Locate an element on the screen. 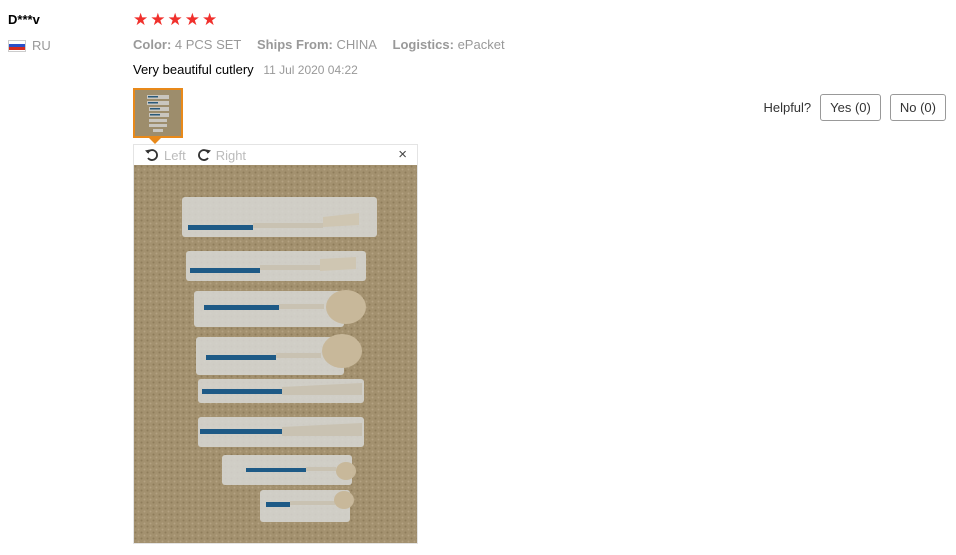 This screenshot has height=555, width=956. review-content: Very beautiful cutlery 11 Jul 2020 04:22 is located at coordinates (245, 69).